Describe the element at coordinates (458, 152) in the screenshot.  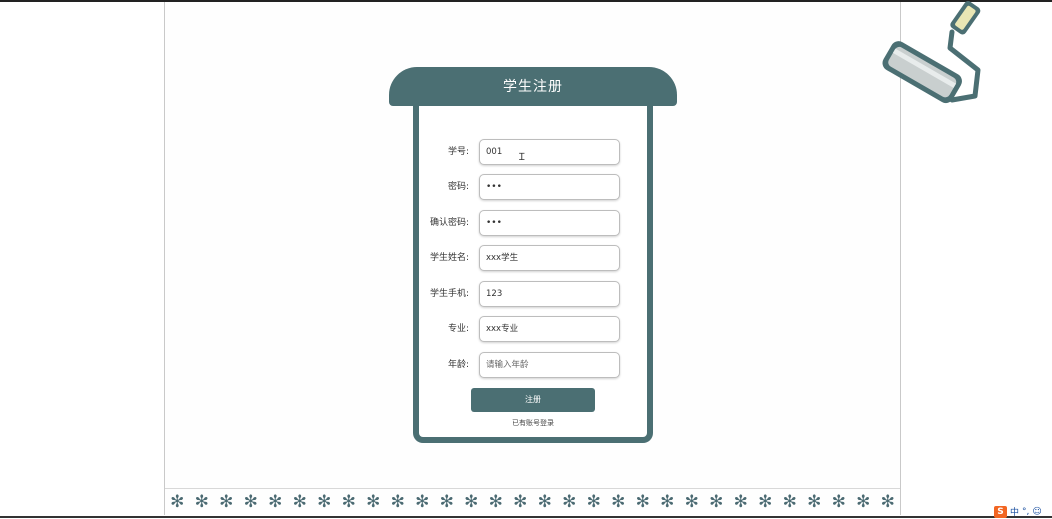
I see `student-id-label: 学号:` at that location.